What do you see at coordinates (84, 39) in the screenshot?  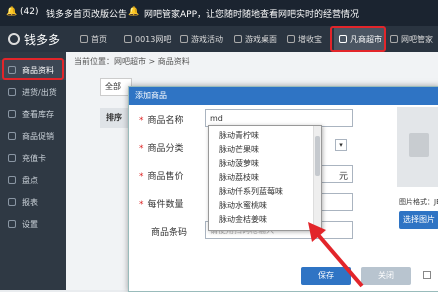 I see `home-icon` at bounding box center [84, 39].